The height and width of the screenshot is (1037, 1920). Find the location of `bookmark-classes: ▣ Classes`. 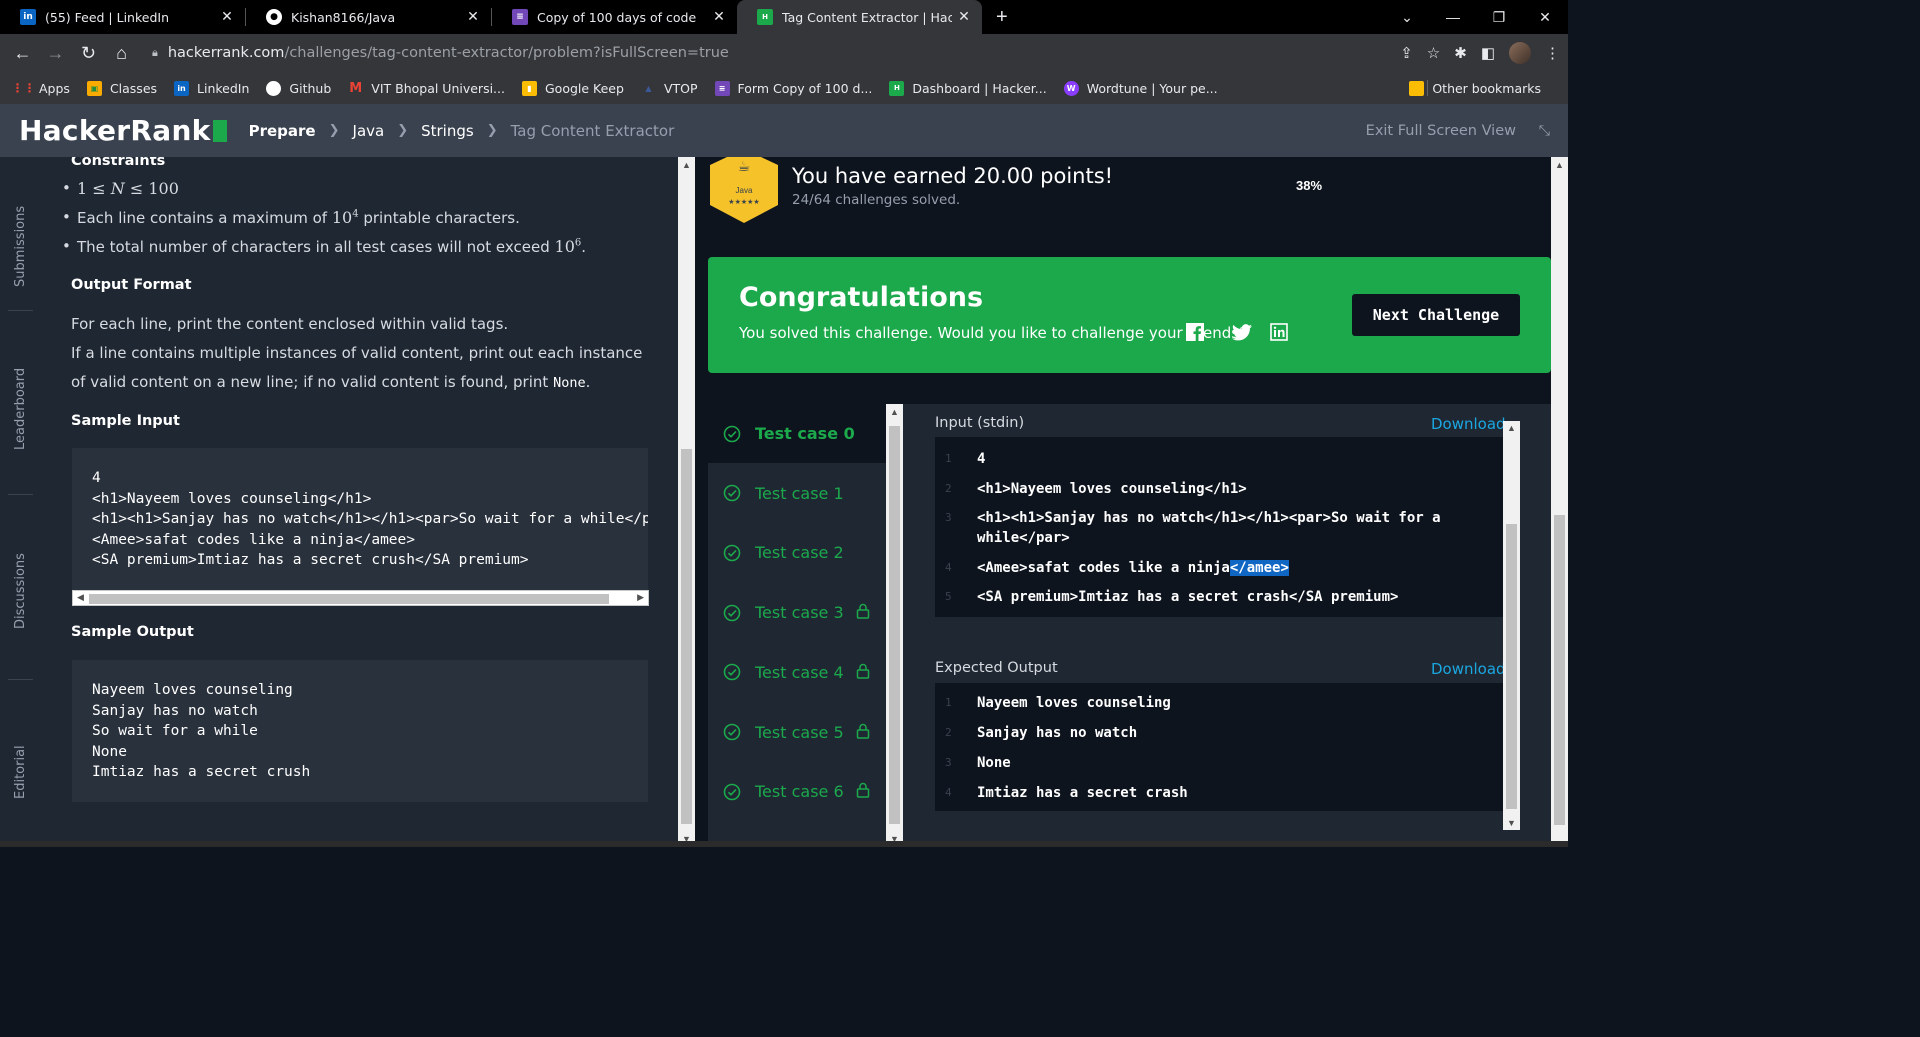

bookmark-classes: ▣ Classes is located at coordinates (122, 88).